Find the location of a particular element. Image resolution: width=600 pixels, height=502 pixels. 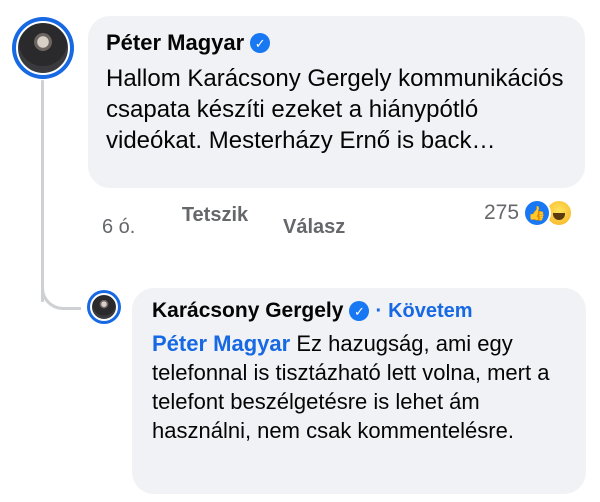

mention-link: Péter Magyar is located at coordinates (221, 343).